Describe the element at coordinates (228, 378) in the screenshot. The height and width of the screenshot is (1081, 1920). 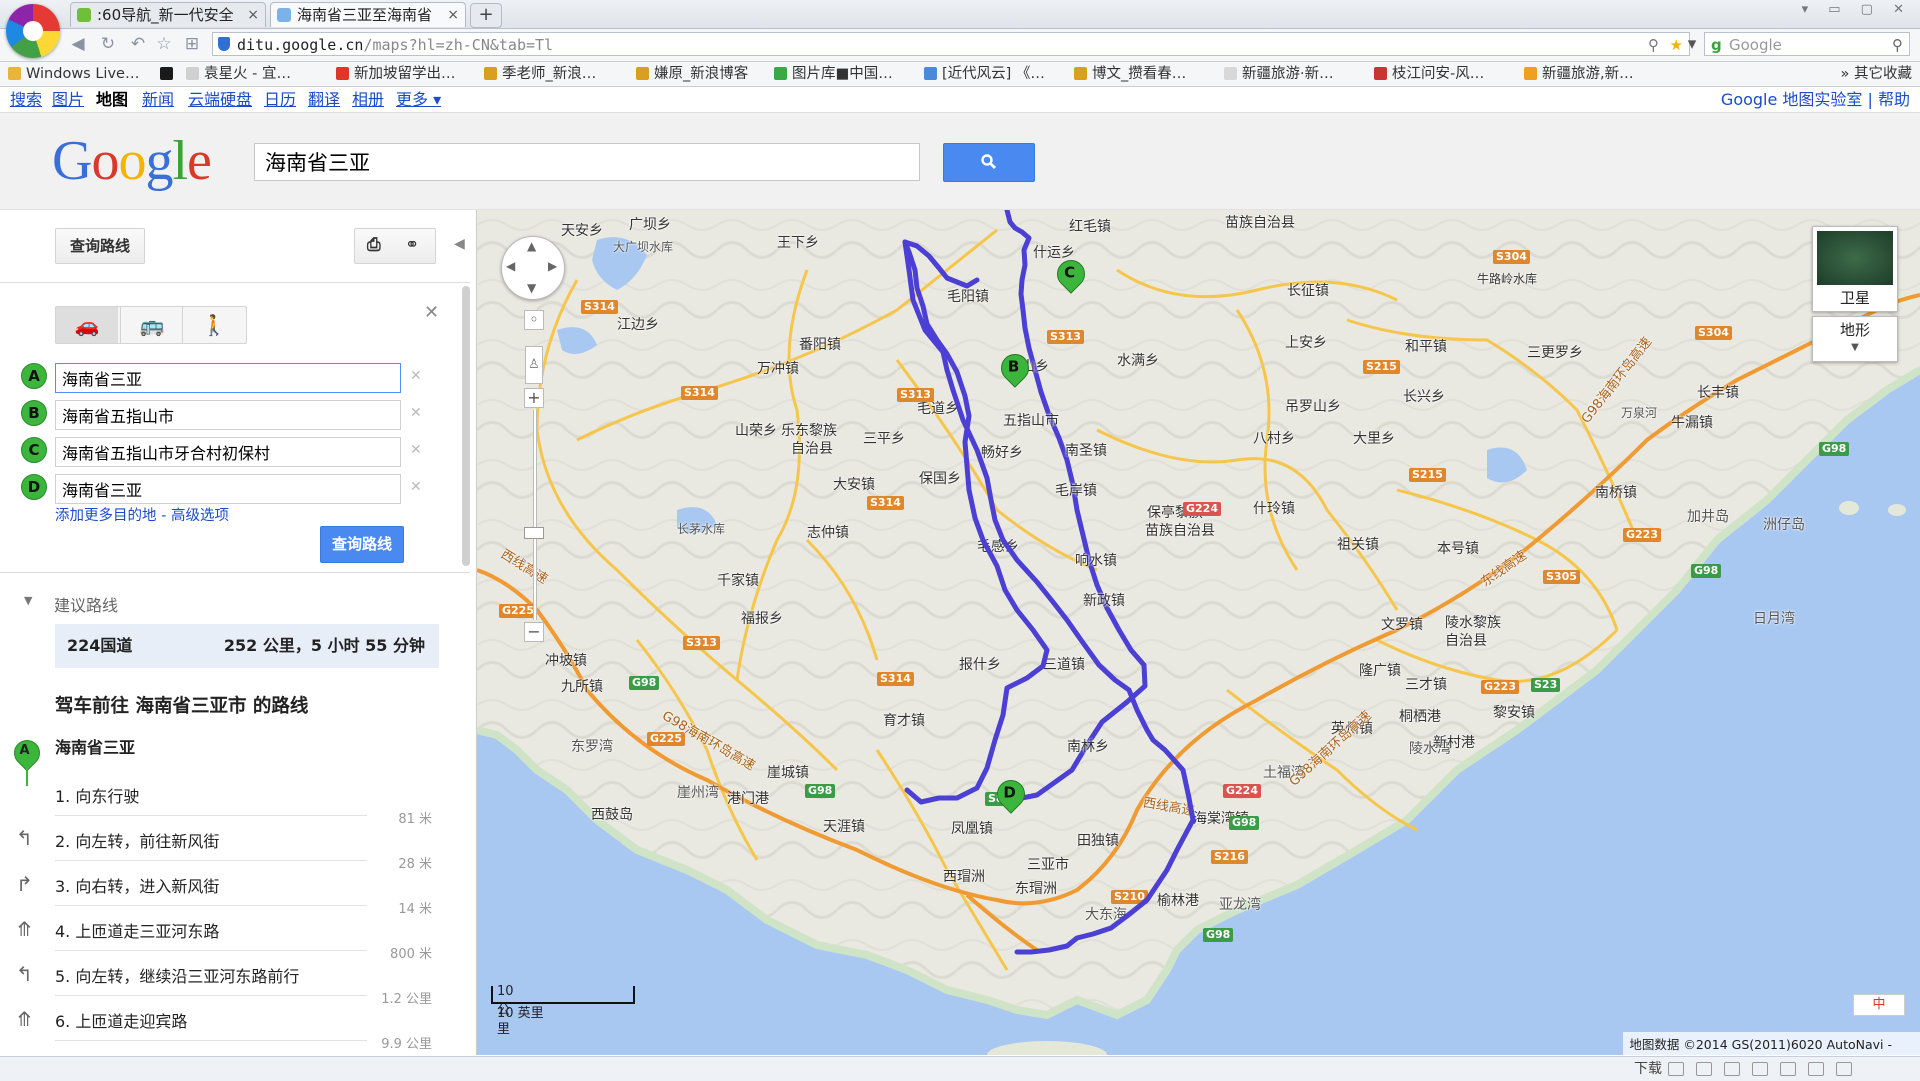
I see `destination-a-input` at that location.